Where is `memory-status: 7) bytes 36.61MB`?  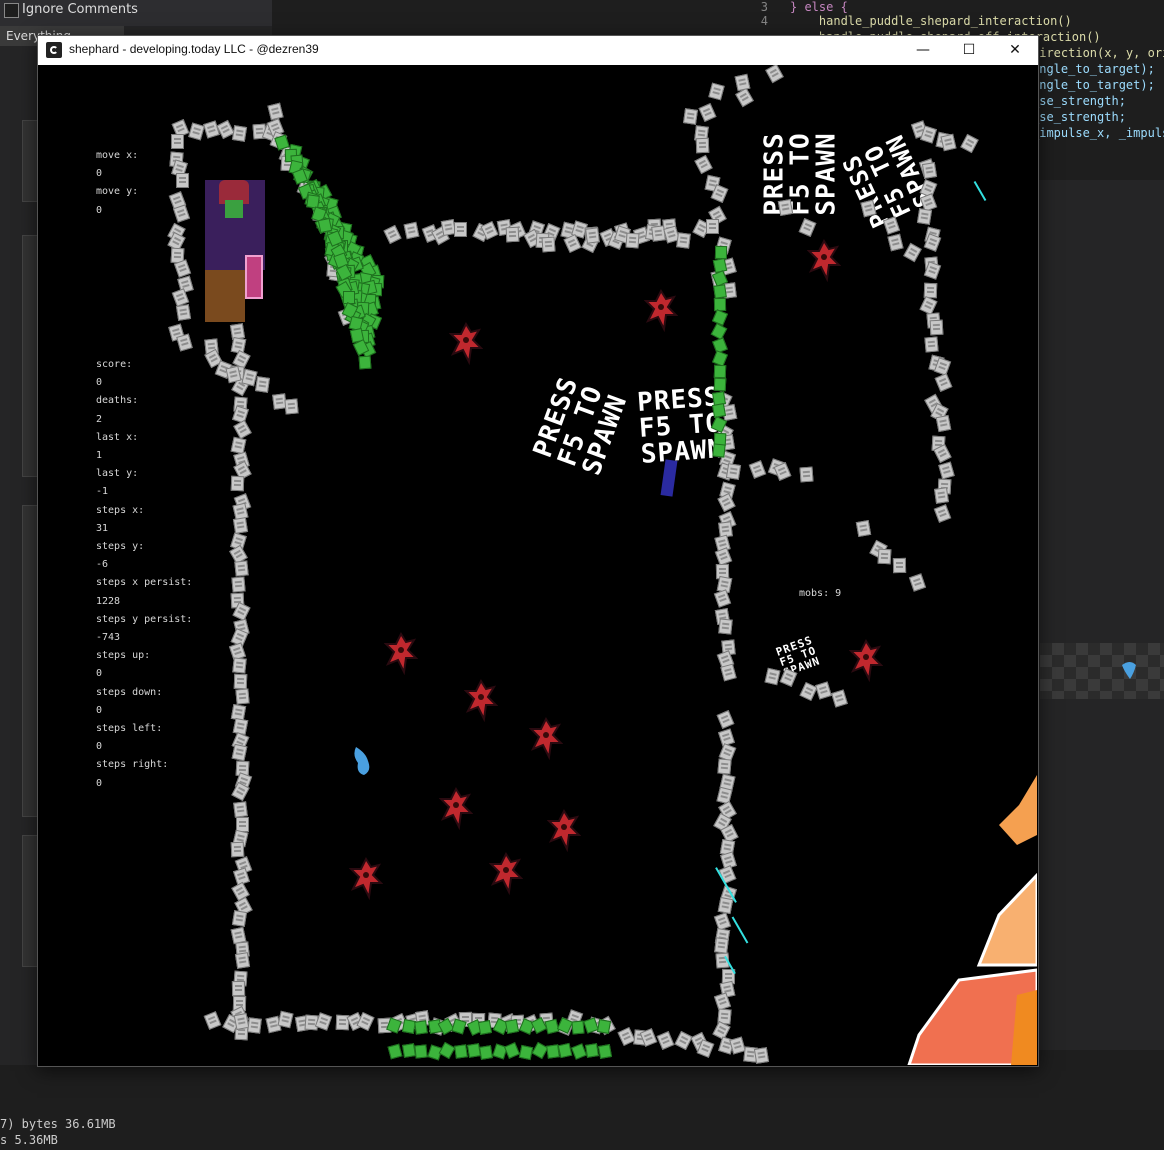
memory-status: 7) bytes 36.61MB is located at coordinates (58, 1124).